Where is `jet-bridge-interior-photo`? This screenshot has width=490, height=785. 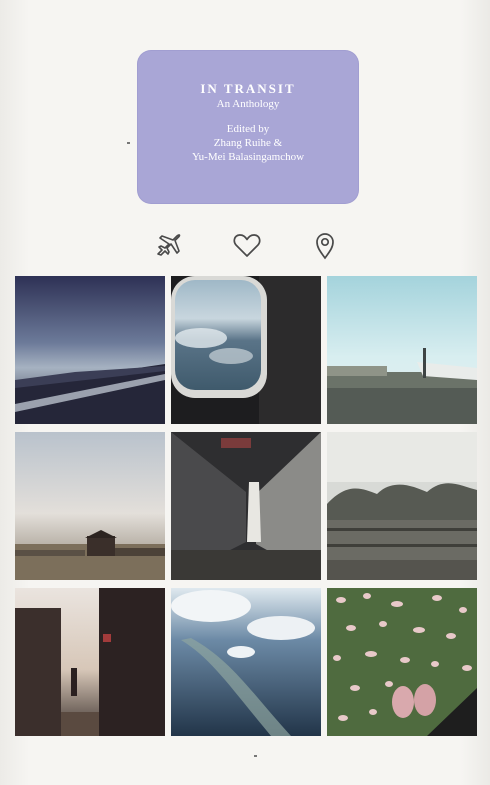 jet-bridge-interior-photo is located at coordinates (246, 506).